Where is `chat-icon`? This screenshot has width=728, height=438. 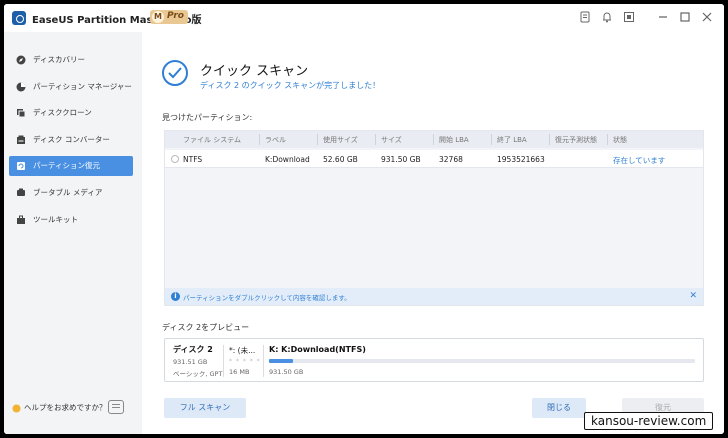
chat-icon is located at coordinates (116, 407).